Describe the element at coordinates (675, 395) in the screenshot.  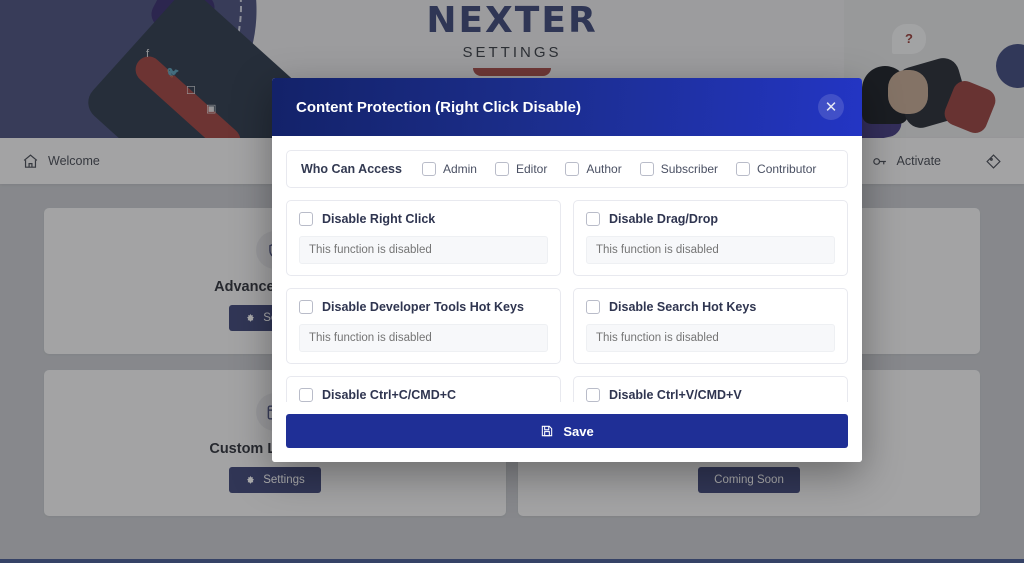
I see `feature-label: Disable Ctrl+V/CMD+V` at that location.